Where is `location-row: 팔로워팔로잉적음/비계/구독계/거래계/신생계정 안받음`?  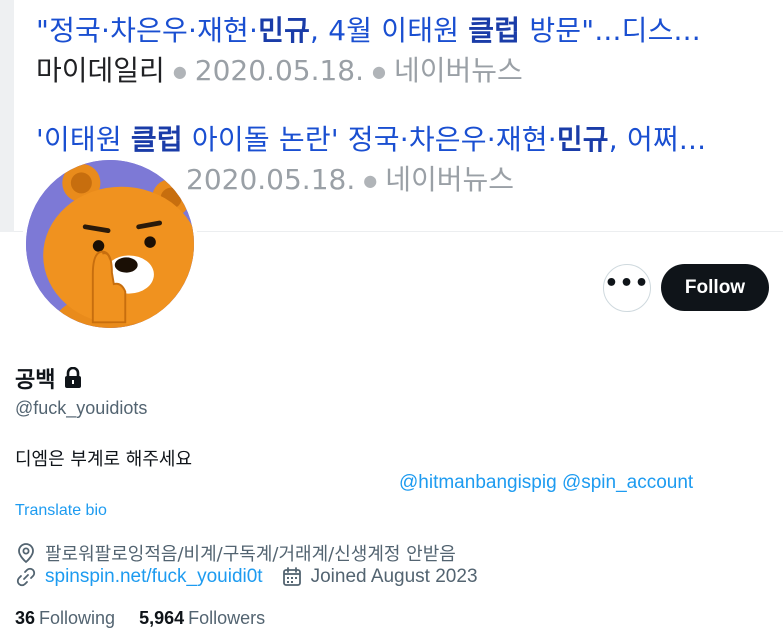
location-row: 팔로워팔로잉적음/비계/구독계/거래계/신생계정 안받음 is located at coordinates (235, 553).